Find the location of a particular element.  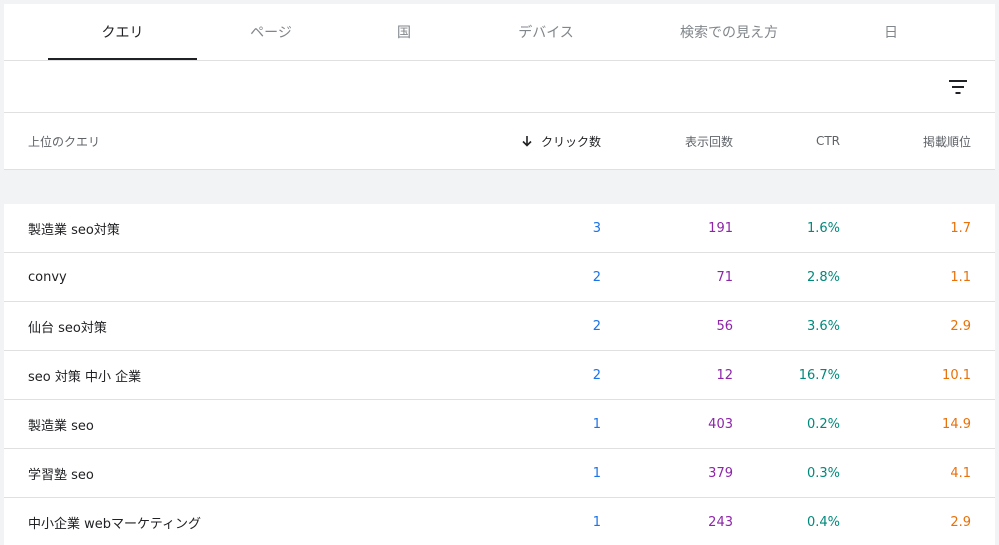

cell-position: 1.1 is located at coordinates (960, 277).